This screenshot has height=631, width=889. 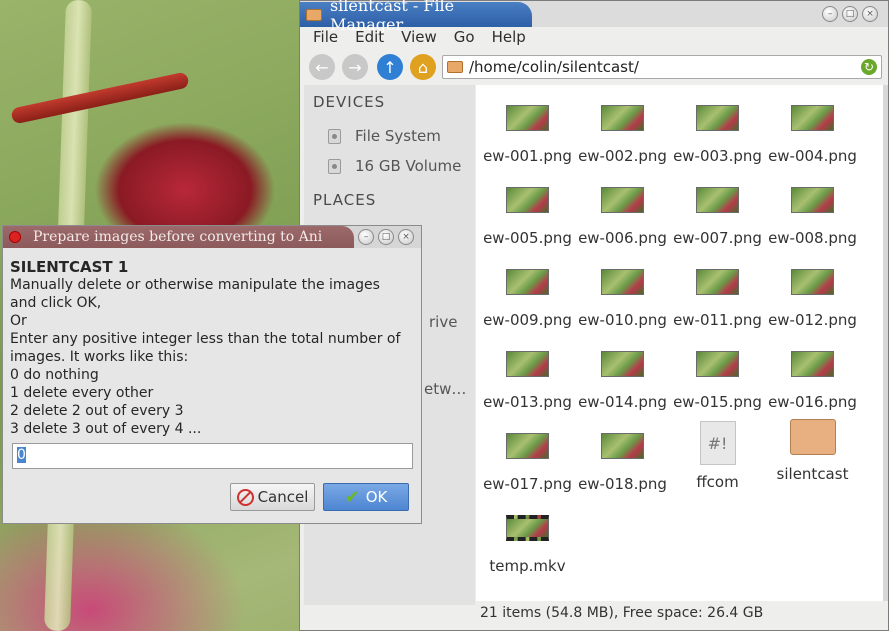 What do you see at coordinates (622, 320) in the screenshot?
I see `file-name: ew-010.png` at bounding box center [622, 320].